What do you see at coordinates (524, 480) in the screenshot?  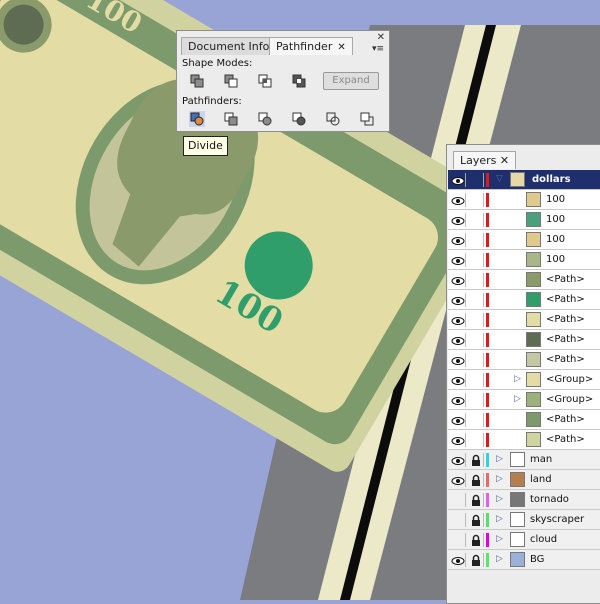 I see `layer-row: ▷ land` at bounding box center [524, 480].